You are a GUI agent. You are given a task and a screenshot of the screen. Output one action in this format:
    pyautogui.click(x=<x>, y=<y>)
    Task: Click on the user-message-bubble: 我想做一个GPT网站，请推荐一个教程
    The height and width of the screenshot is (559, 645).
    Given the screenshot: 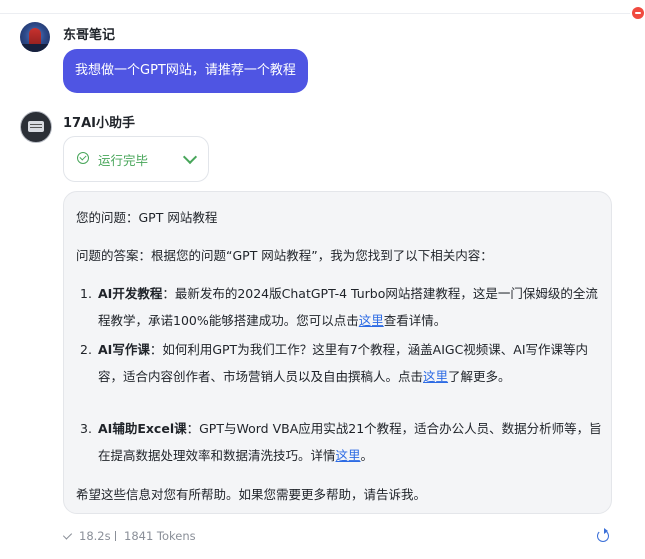 What is the action you would take?
    pyautogui.click(x=185, y=71)
    